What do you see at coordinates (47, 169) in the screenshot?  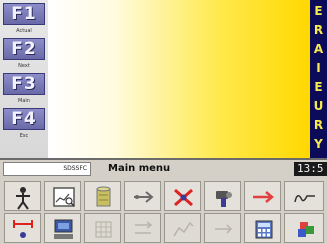 I see `identifier-field: SDSSFC` at bounding box center [47, 169].